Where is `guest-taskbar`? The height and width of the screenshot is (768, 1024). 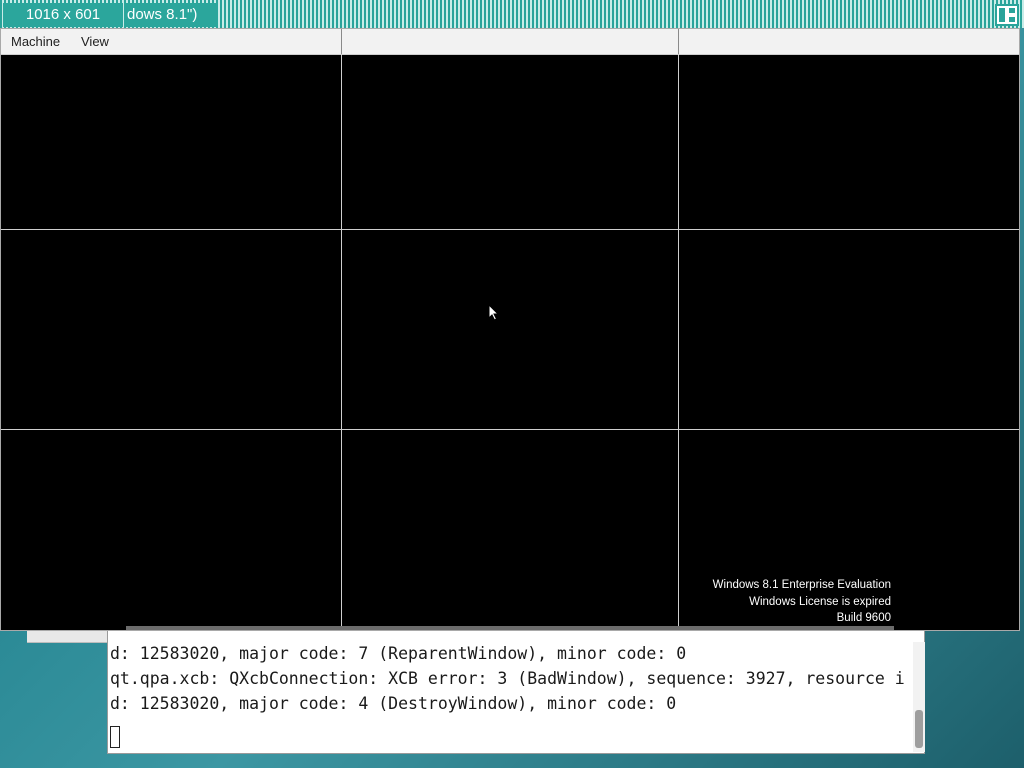
guest-taskbar is located at coordinates (510, 628).